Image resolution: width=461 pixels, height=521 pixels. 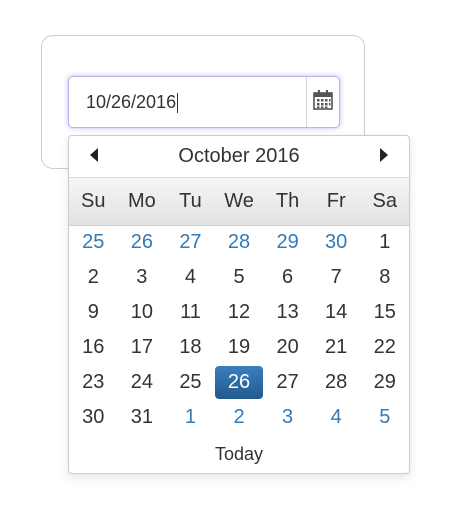 What do you see at coordinates (131, 102) in the screenshot?
I see `date-input-value: 10/26/2016` at bounding box center [131, 102].